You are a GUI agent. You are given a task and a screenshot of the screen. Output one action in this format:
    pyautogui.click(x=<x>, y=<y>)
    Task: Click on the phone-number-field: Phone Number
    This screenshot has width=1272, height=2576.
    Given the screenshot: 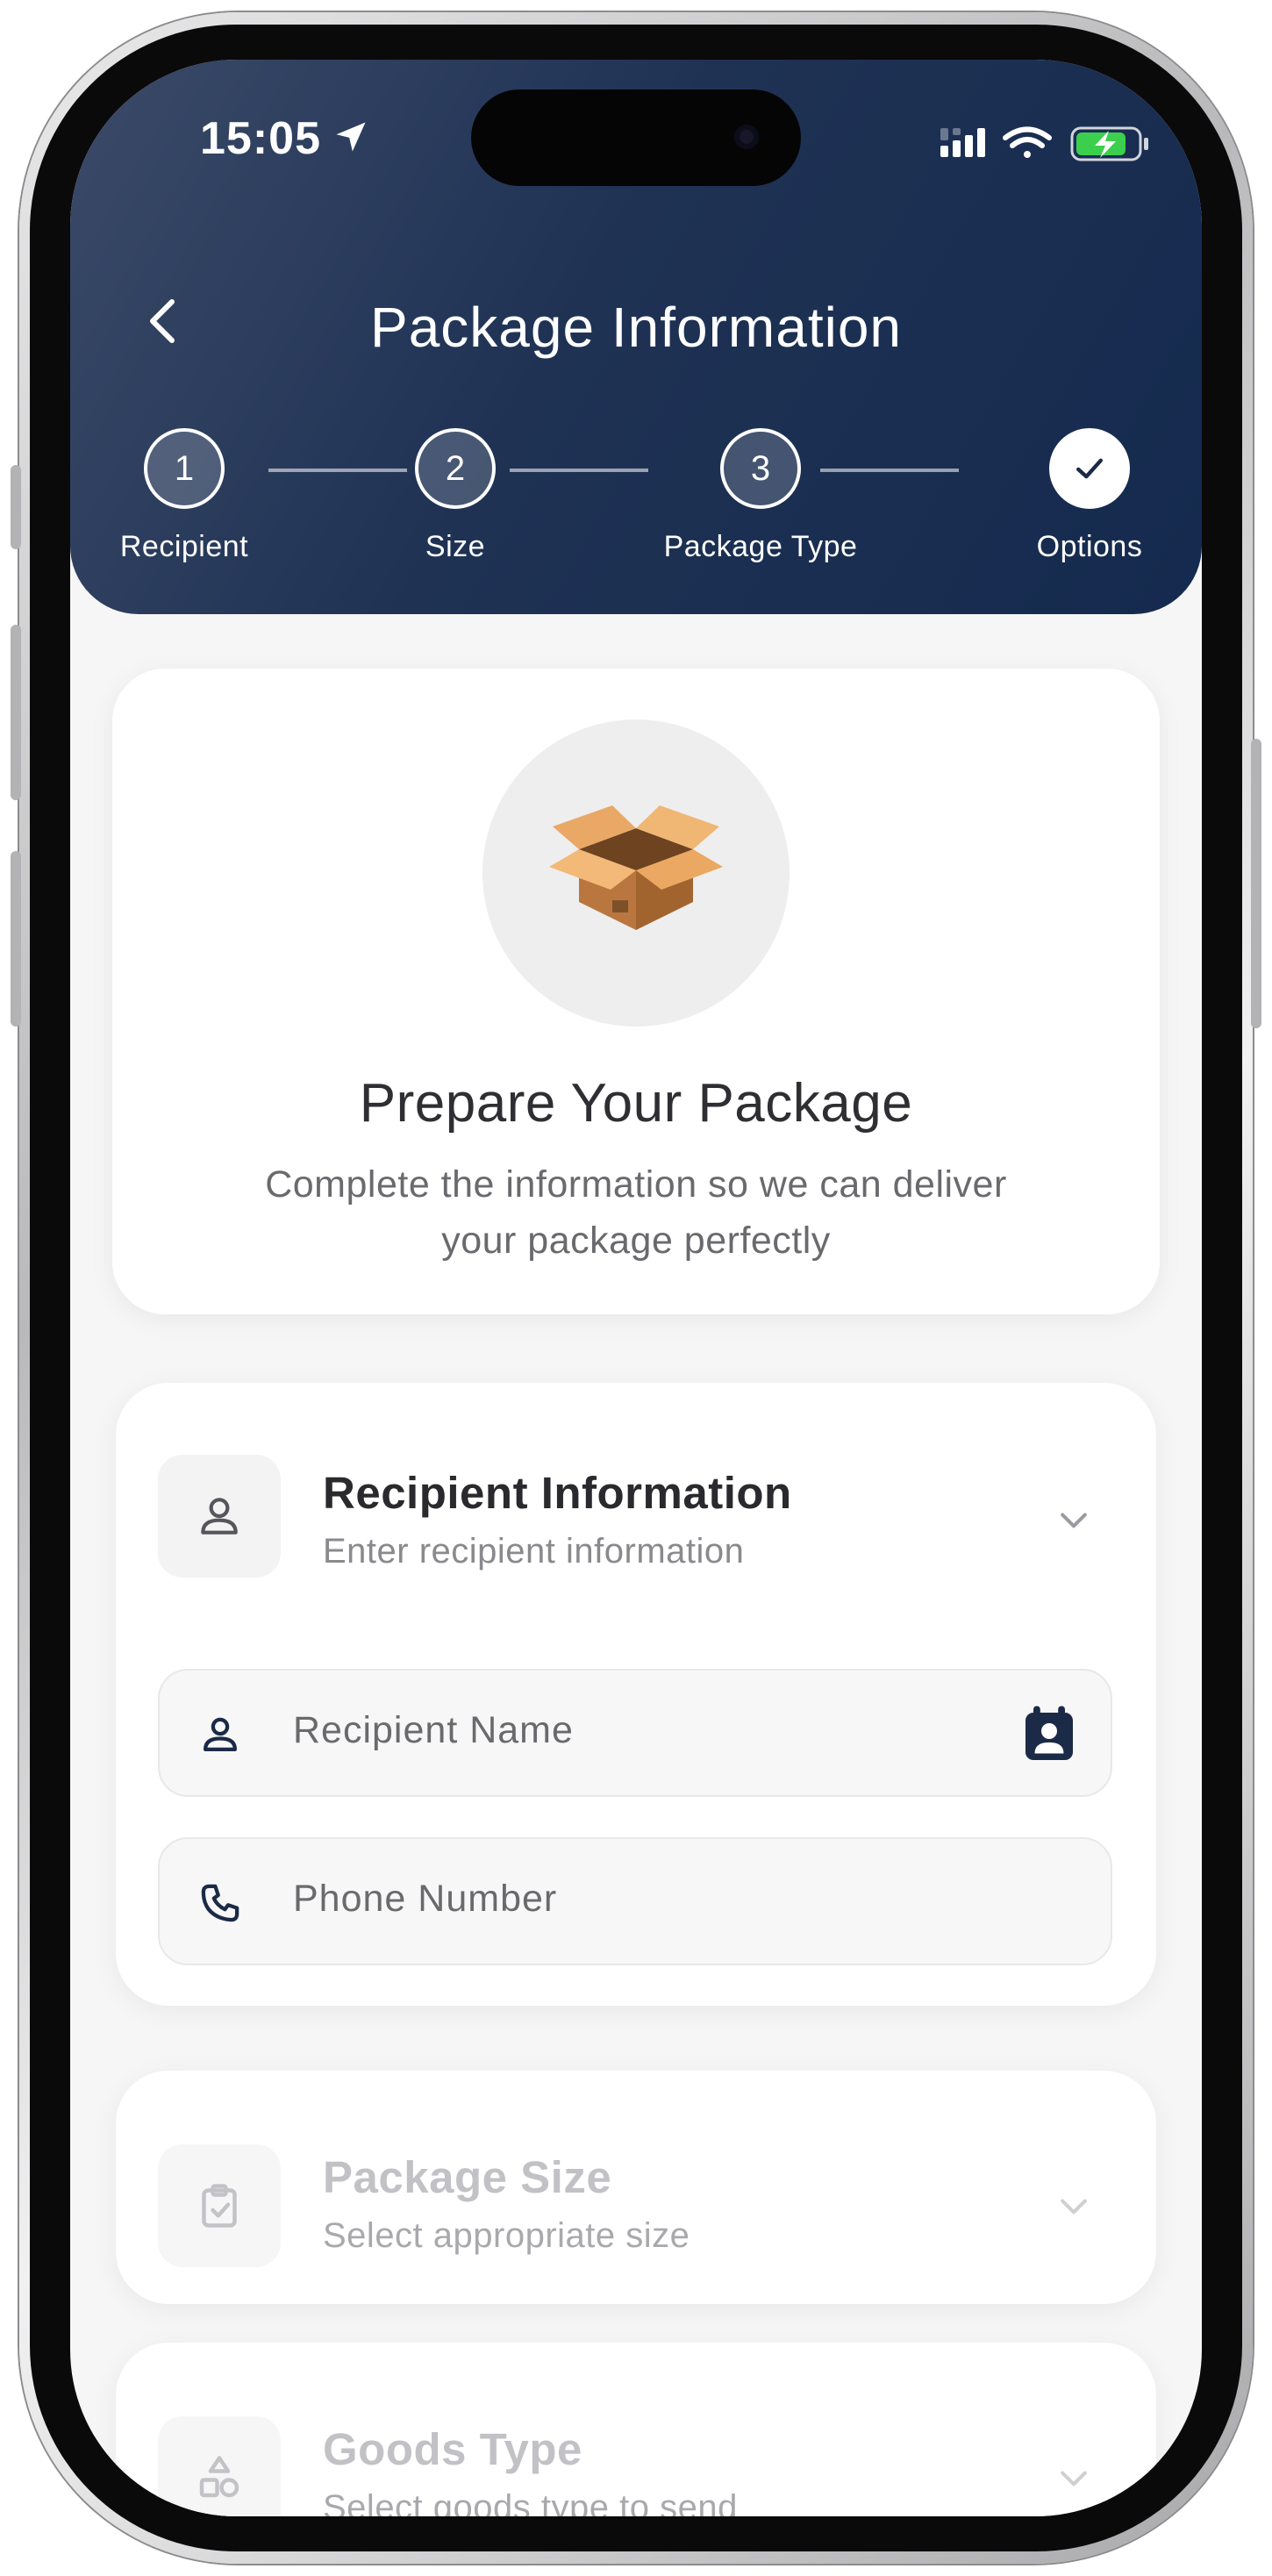 What is the action you would take?
    pyautogui.click(x=635, y=1901)
    